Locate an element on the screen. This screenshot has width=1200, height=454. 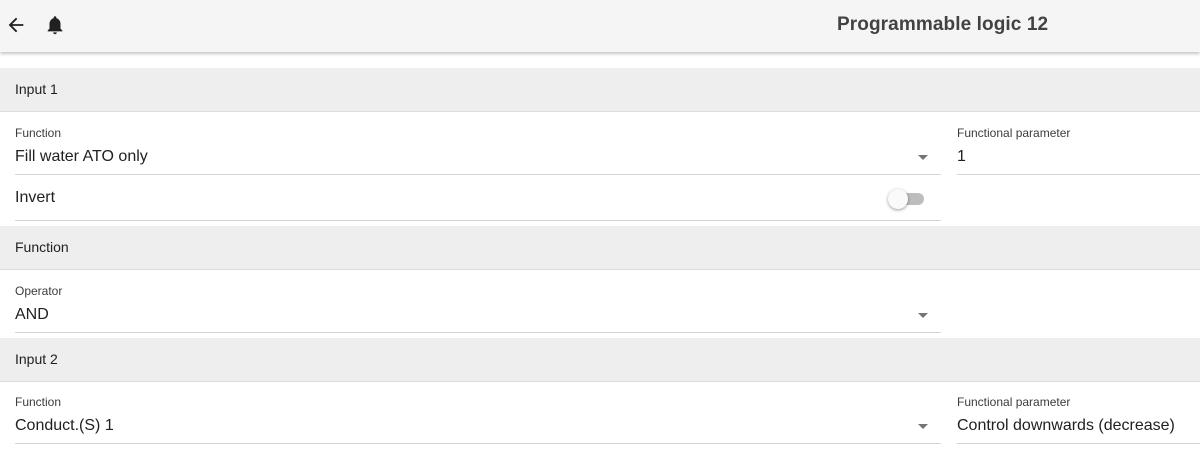
app-toolbar: Programmable logic 12 is located at coordinates (600, 26).